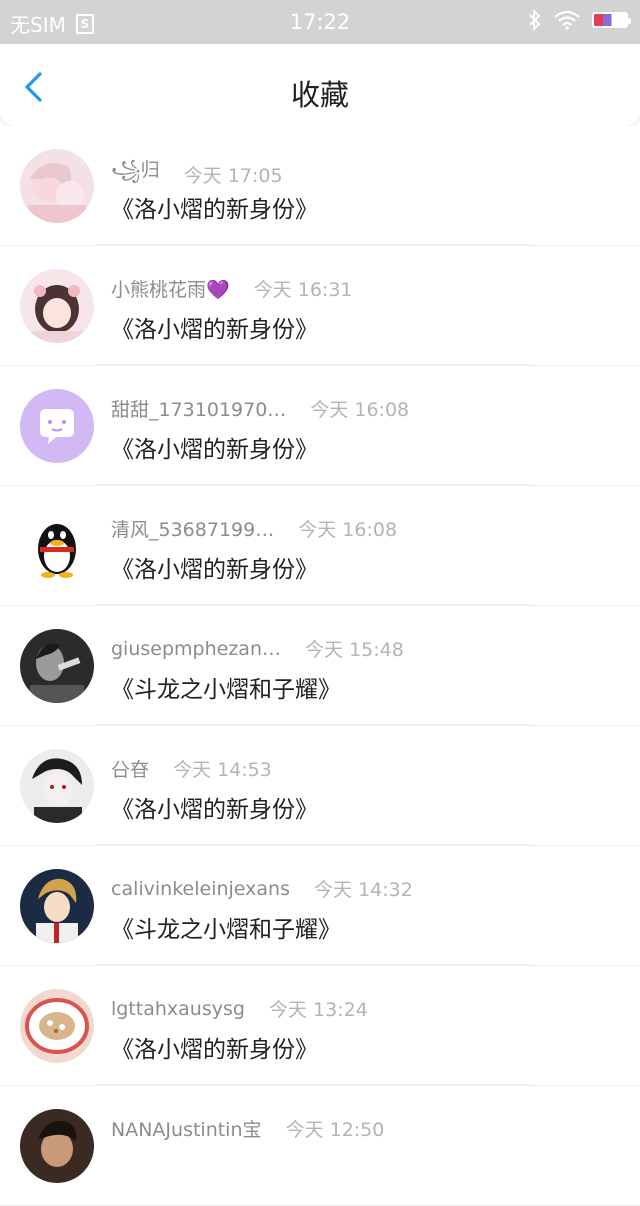  I want to click on list-item: 清风_53687199… 今天 16:08 《洛小熠的新身份》, so click(320, 546).